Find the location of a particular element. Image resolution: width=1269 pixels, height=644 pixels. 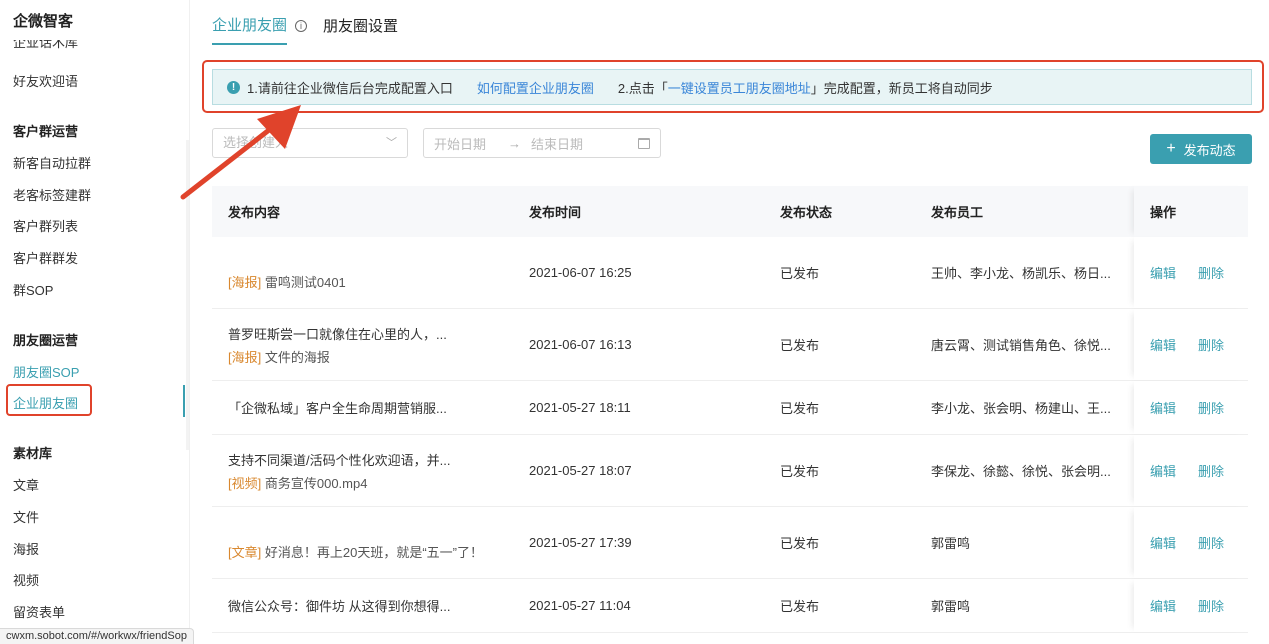

tab-enterprise-moments: 企业朋友圈 is located at coordinates (250, 29).